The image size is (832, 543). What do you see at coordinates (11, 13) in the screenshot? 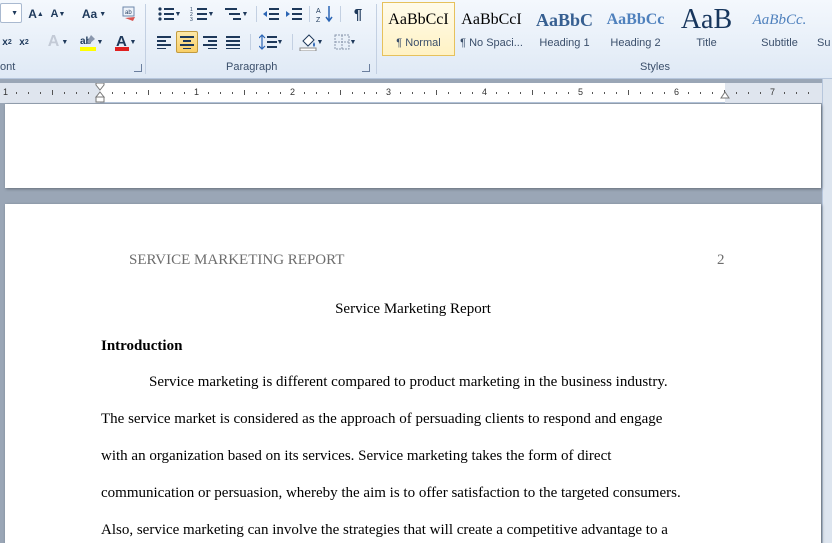
I see `font-size-dropdown: ▼` at bounding box center [11, 13].